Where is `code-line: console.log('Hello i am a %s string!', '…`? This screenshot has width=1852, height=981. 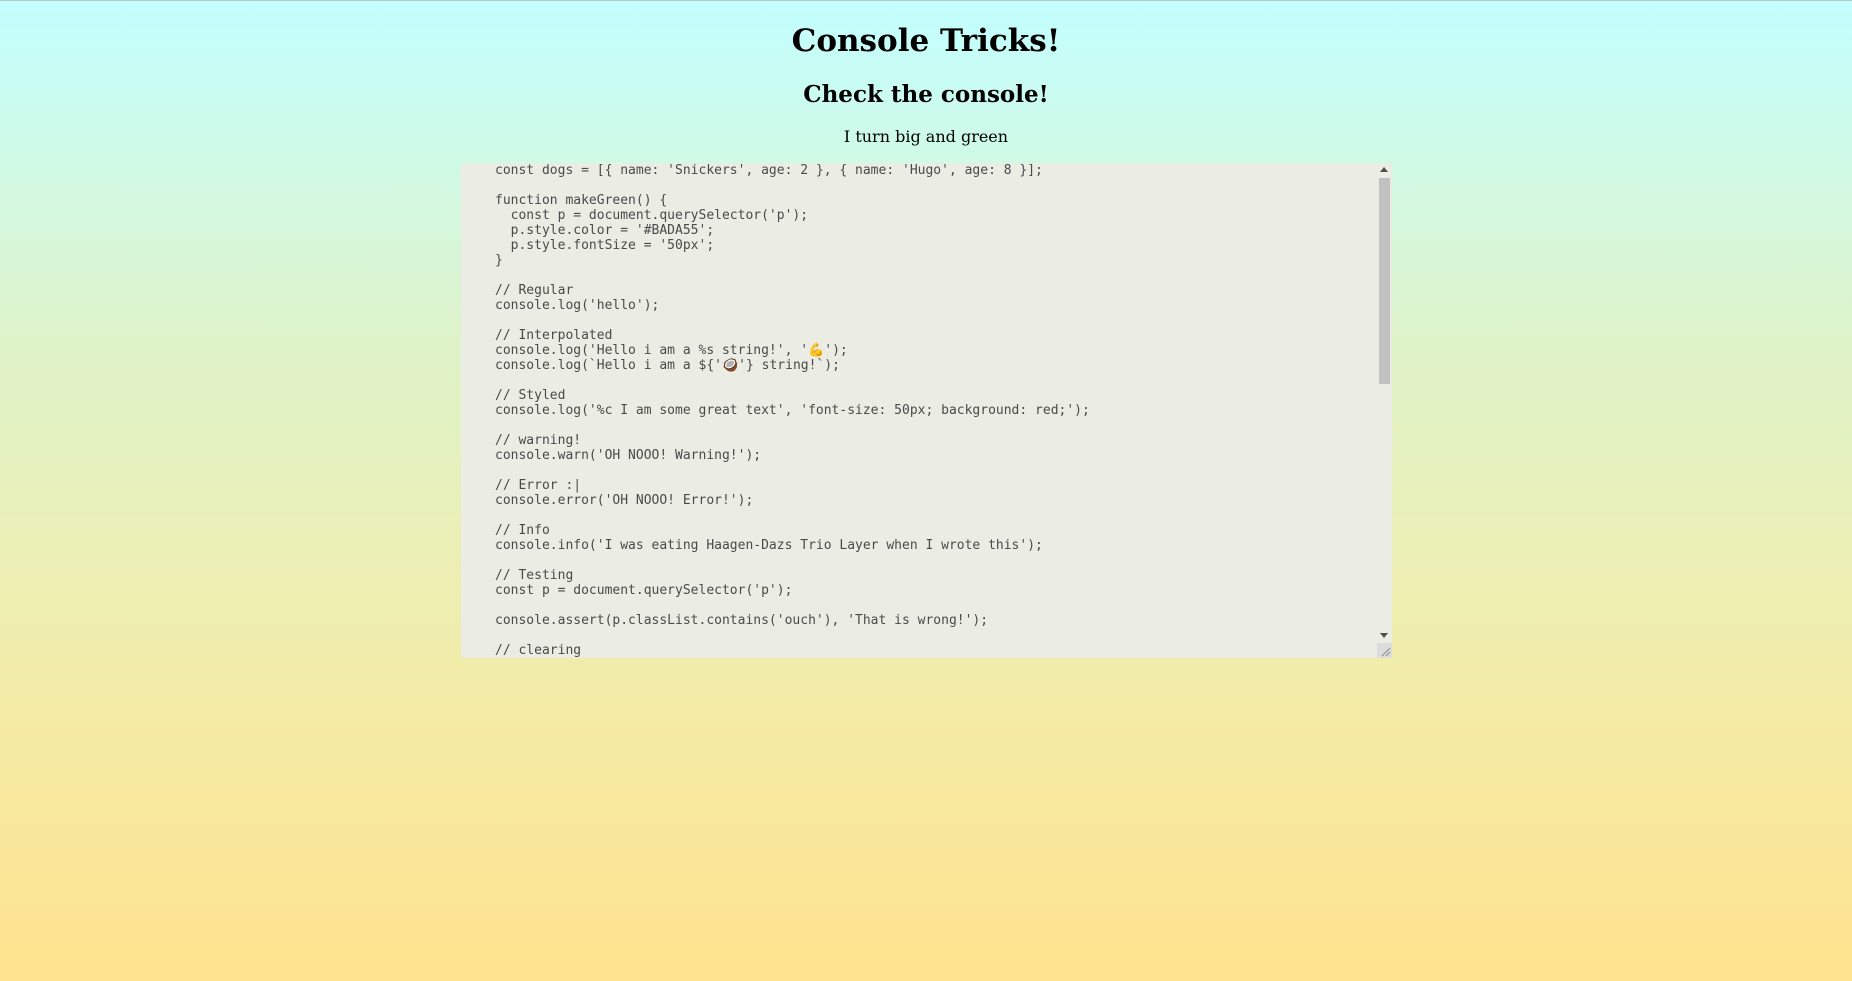
code-line: console.log('Hello i am a %s string!', '… is located at coordinates (671, 350).